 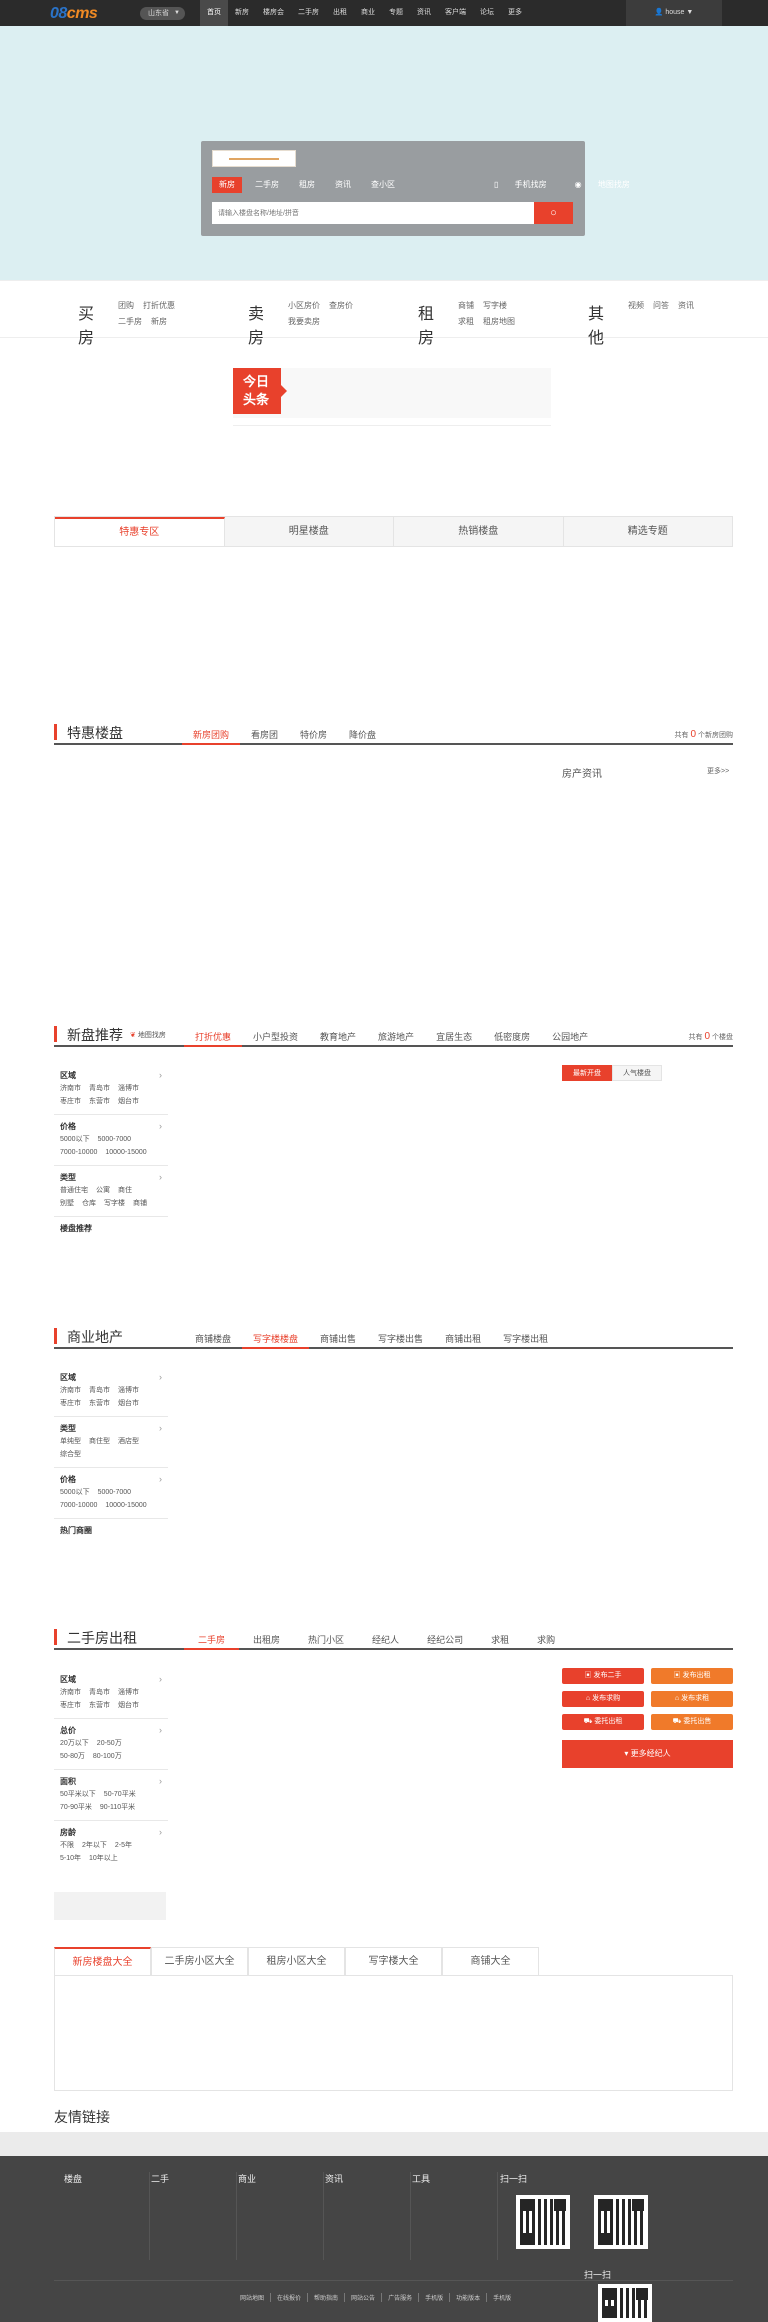 I want to click on nav-item: 出租, so click(x=340, y=13).